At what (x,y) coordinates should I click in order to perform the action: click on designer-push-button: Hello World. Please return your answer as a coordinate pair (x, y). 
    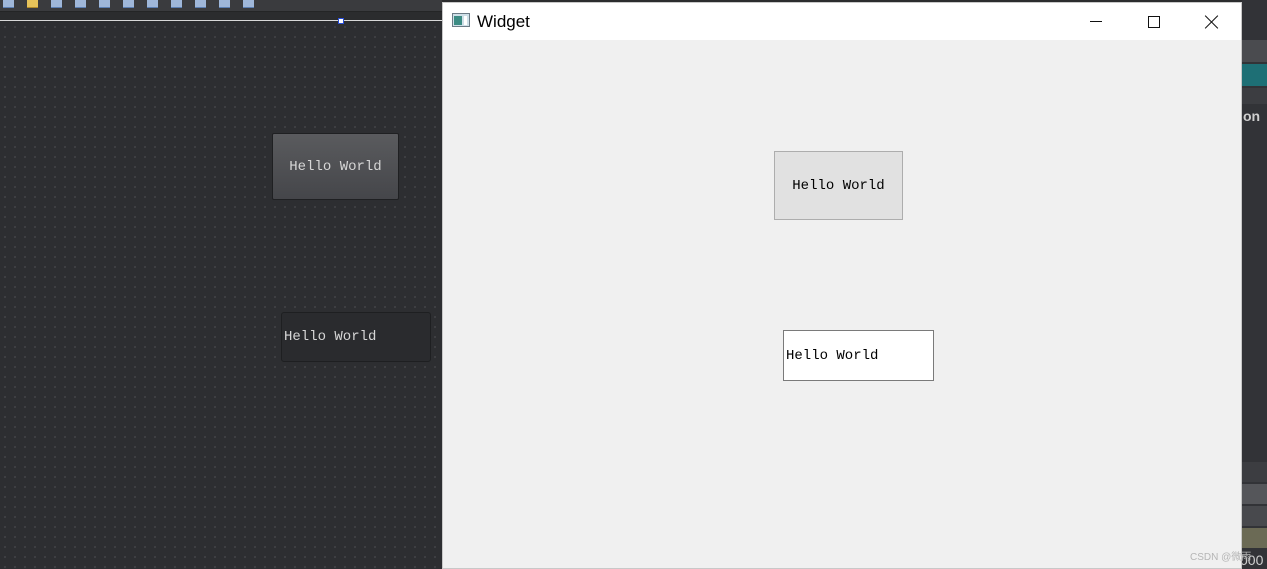
    Looking at the image, I should click on (335, 166).